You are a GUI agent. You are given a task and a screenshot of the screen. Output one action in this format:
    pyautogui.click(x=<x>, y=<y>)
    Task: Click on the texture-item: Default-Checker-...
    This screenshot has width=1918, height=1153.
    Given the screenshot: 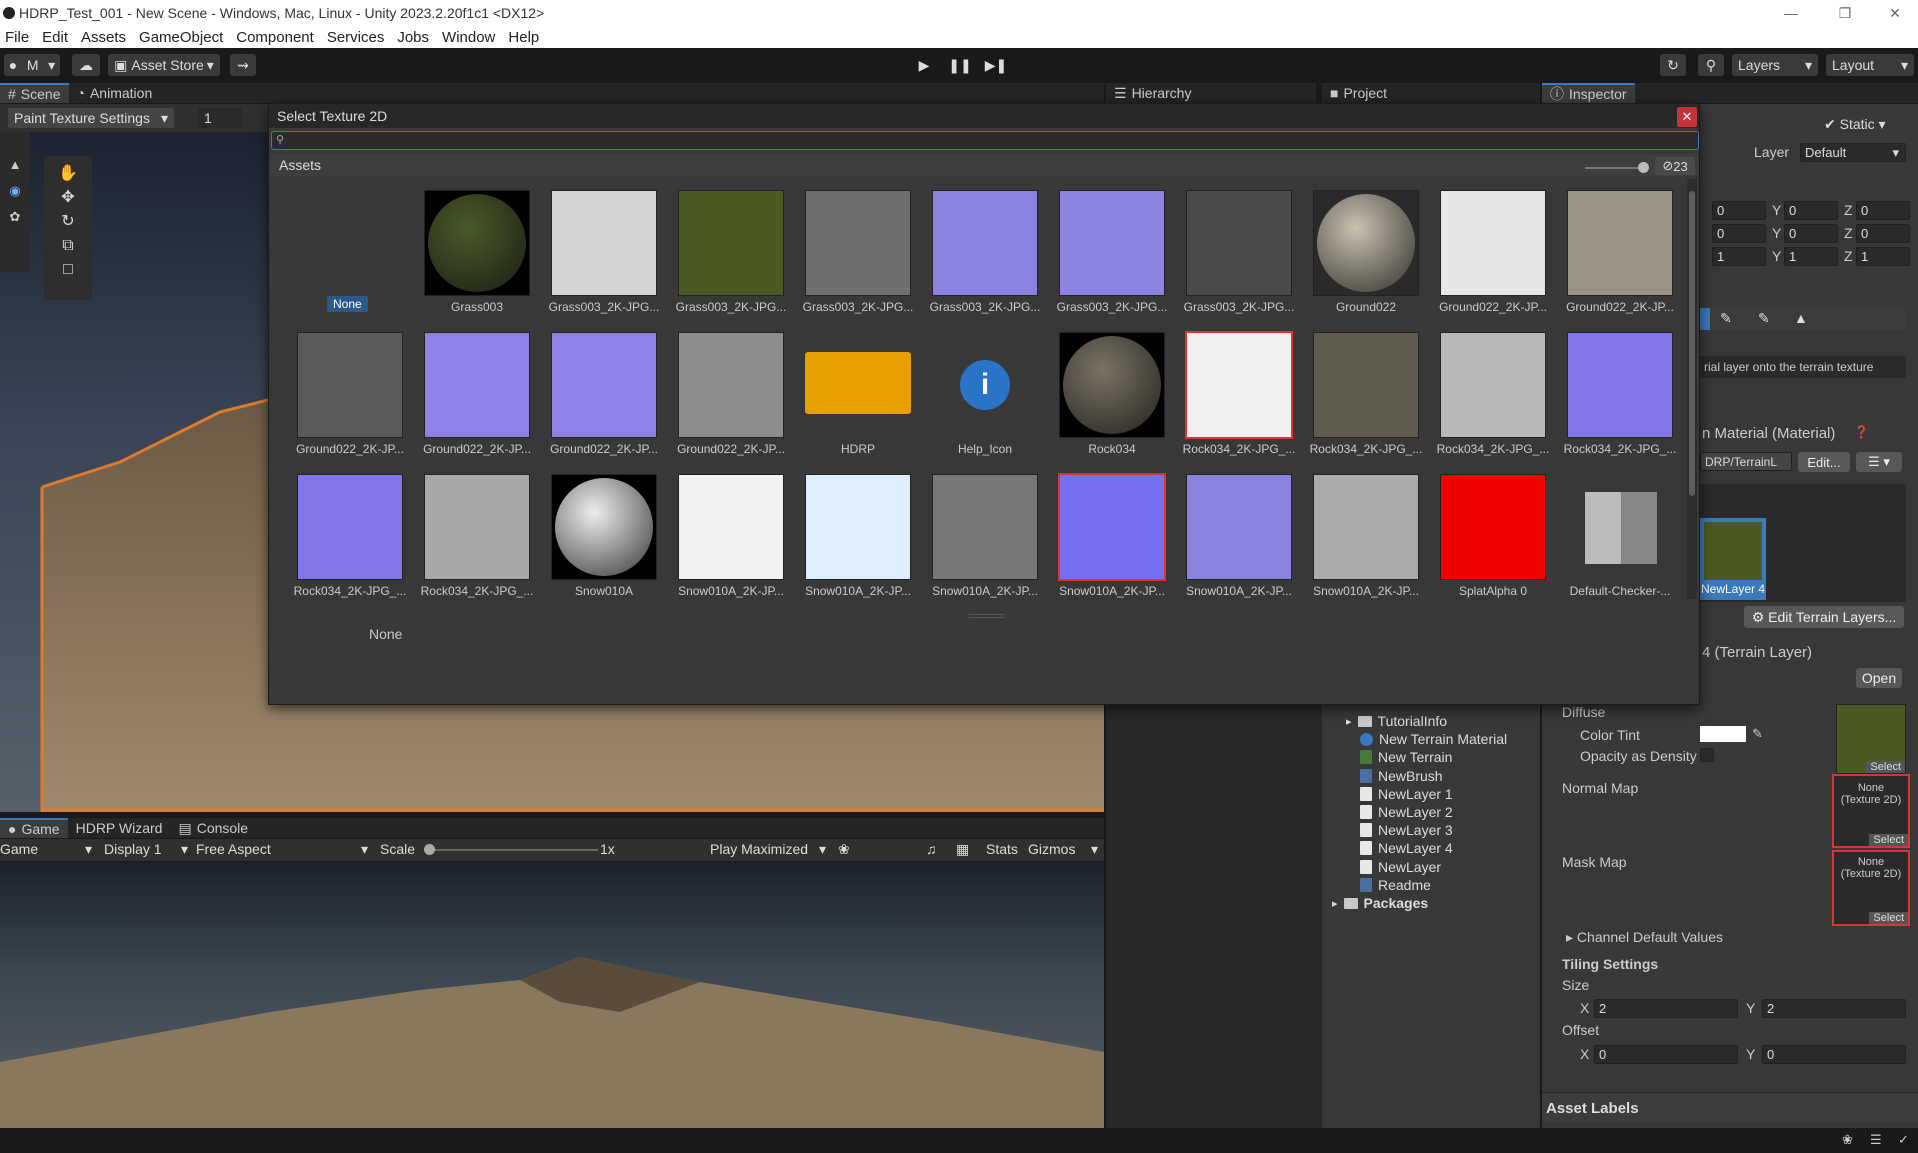 What is the action you would take?
    pyautogui.click(x=1610, y=541)
    